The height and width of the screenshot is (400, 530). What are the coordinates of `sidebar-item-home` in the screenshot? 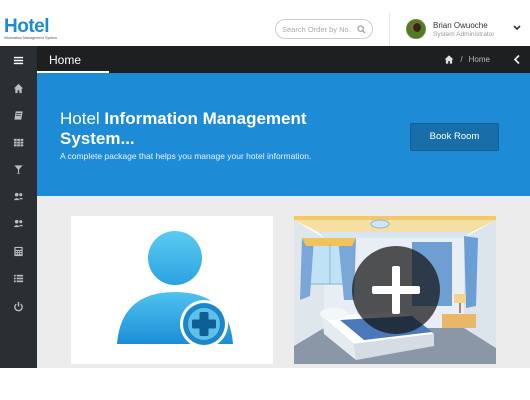 It's located at (18, 88).